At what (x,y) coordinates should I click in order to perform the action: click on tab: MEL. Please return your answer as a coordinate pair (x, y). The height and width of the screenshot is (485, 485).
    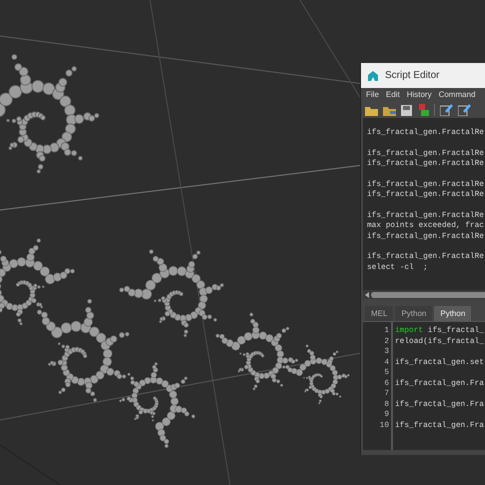
    Looking at the image, I should click on (379, 313).